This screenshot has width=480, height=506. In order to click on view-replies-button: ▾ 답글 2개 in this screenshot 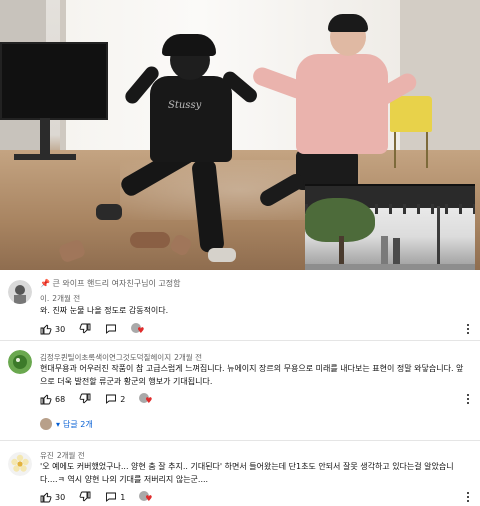, I will do `click(66, 424)`.